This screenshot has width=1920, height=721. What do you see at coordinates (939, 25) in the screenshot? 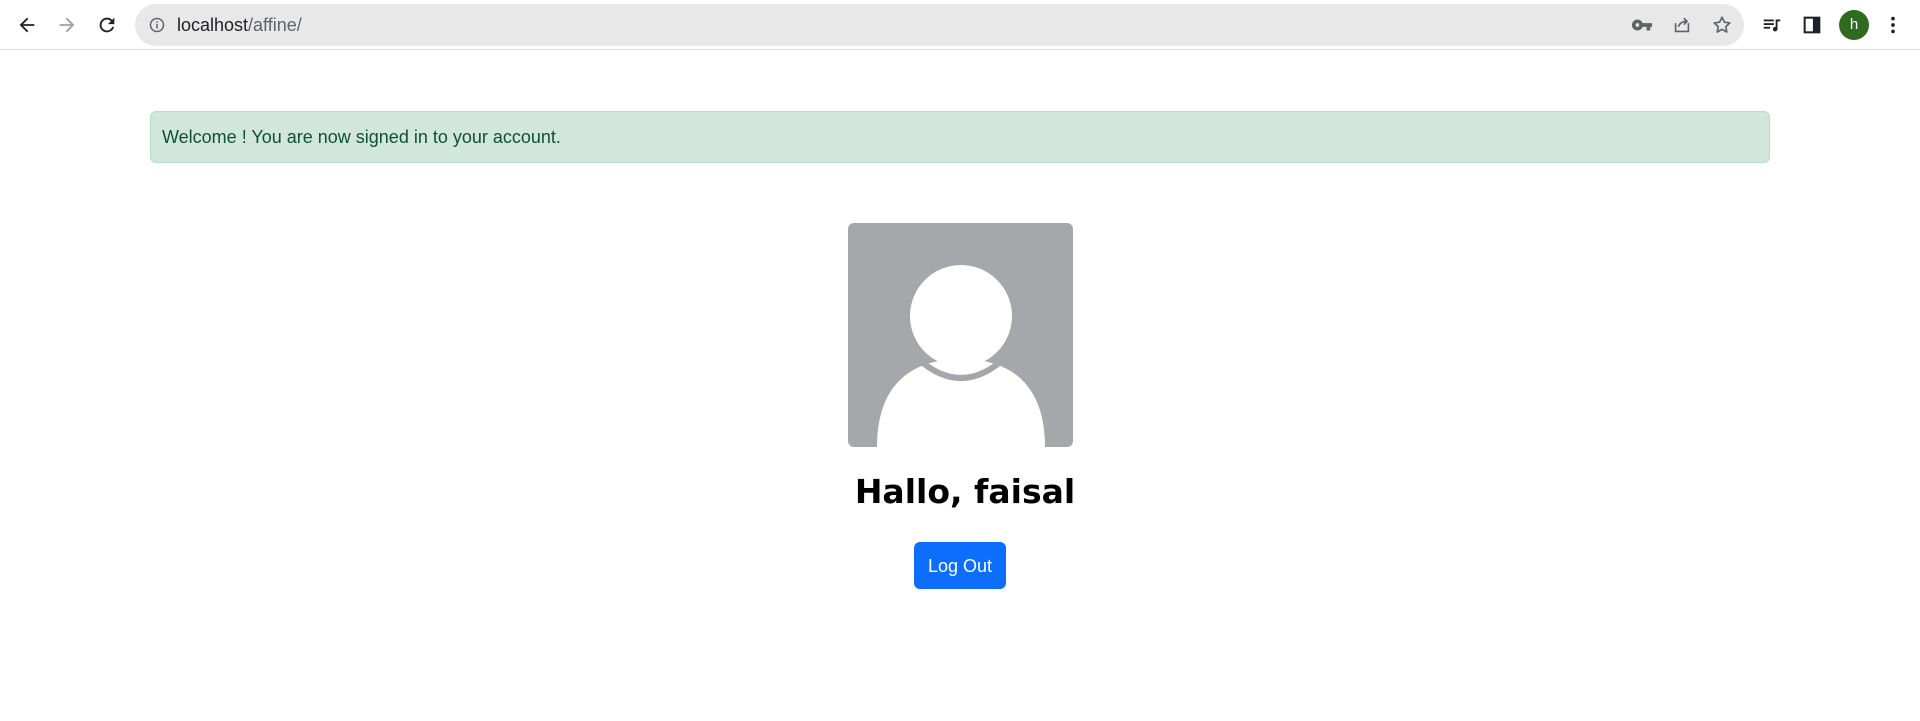
I see `address-bar: localhost/affine/` at bounding box center [939, 25].